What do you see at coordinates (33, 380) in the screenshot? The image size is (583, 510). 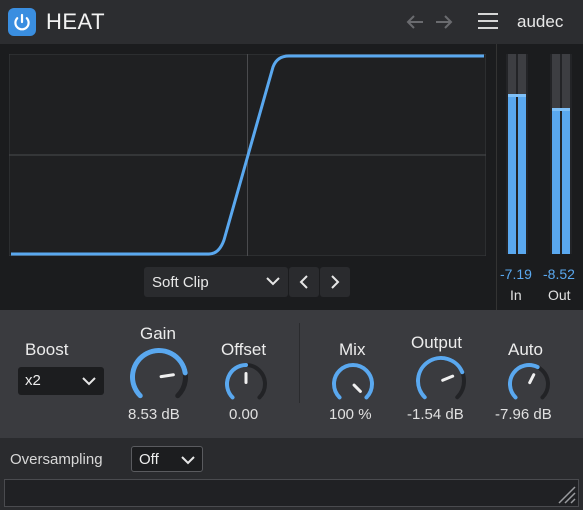 I see `boost-value: x2` at bounding box center [33, 380].